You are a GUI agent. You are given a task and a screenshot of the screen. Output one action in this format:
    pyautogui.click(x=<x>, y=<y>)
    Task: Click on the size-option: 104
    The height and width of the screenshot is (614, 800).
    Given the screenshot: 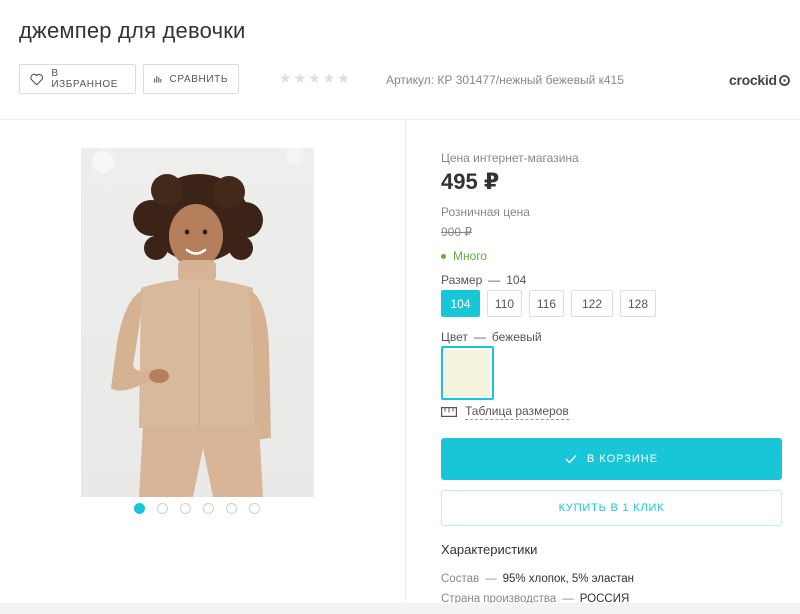 What is the action you would take?
    pyautogui.click(x=460, y=303)
    